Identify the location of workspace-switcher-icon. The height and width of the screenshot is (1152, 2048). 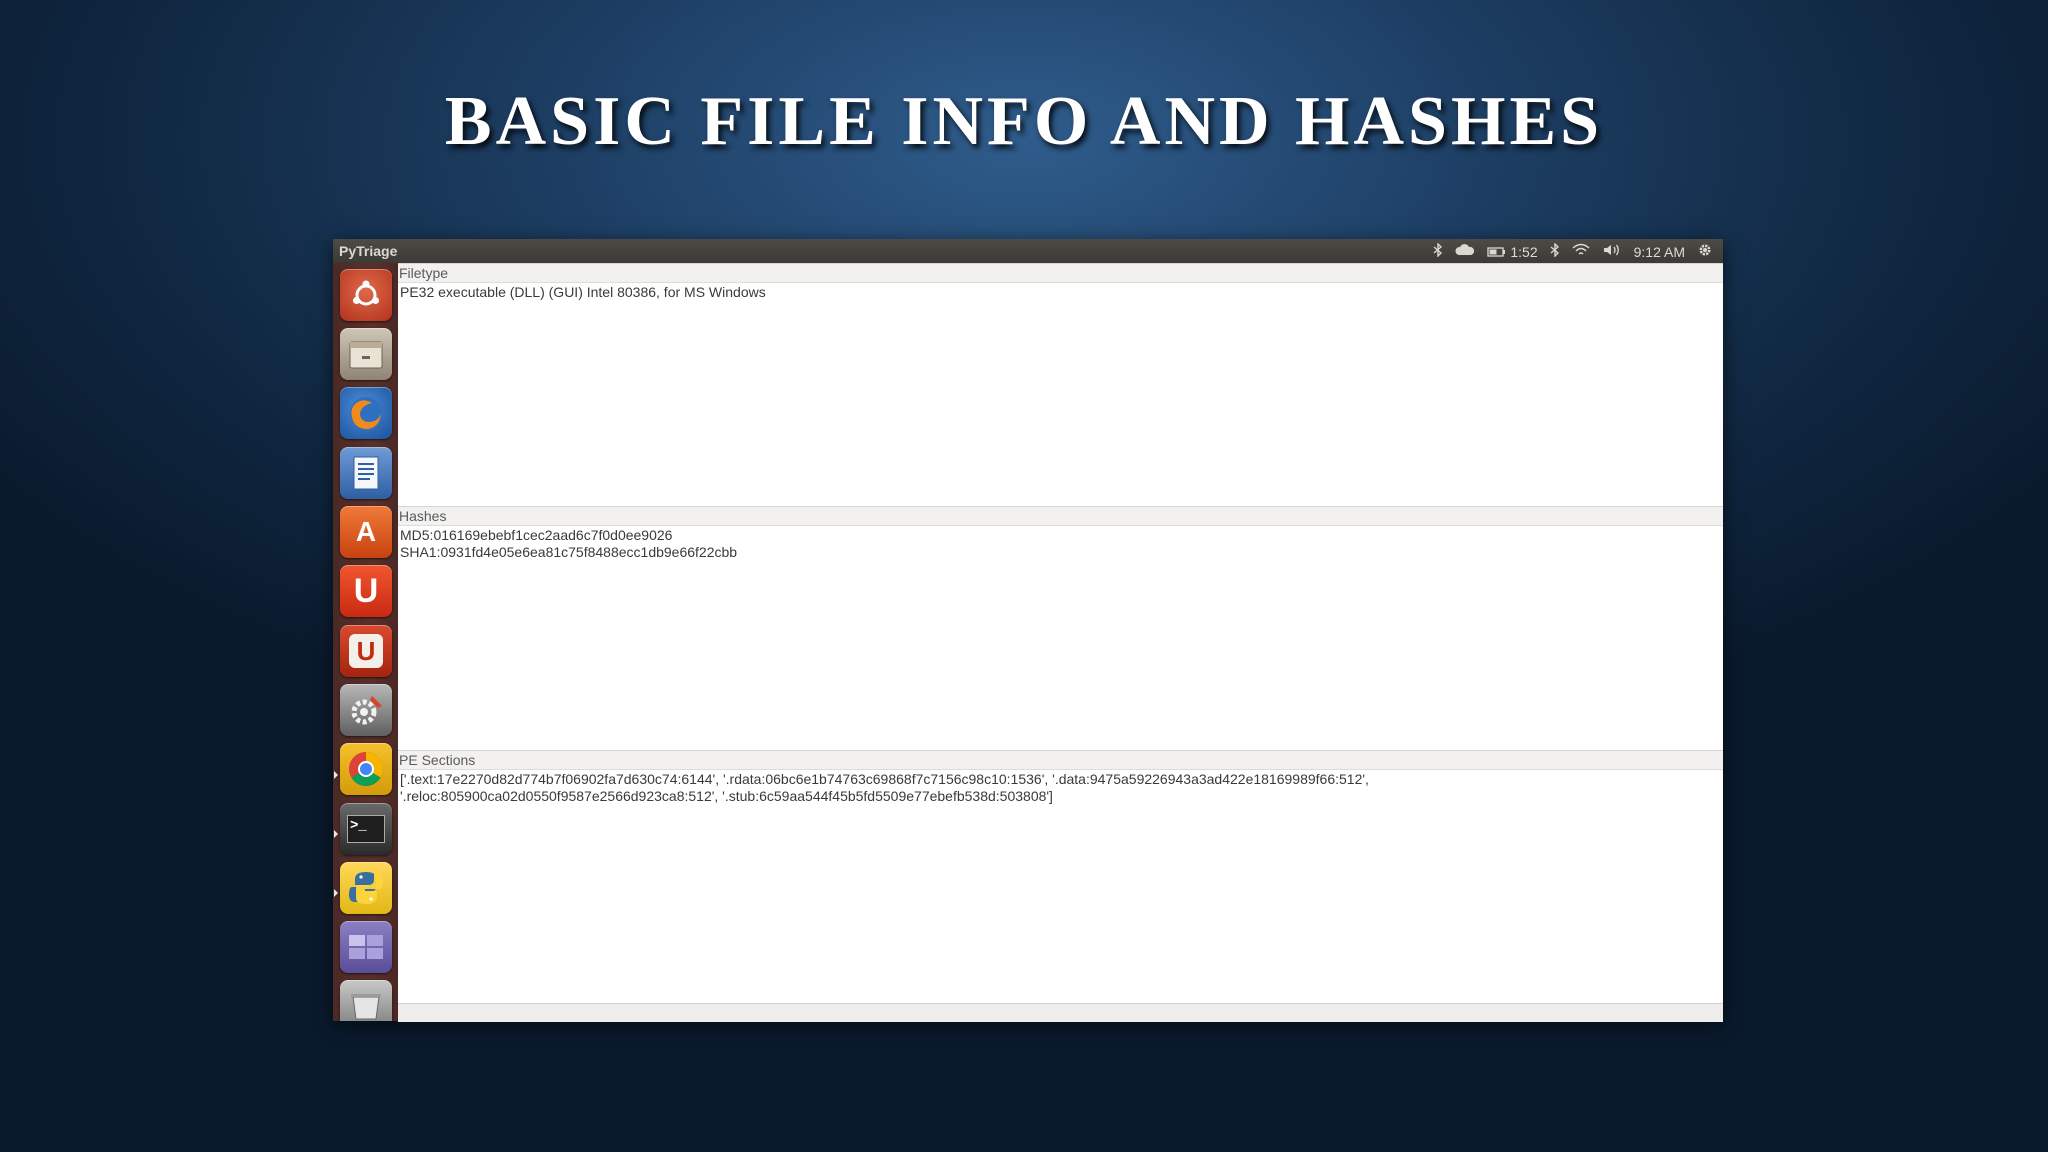
(366, 947).